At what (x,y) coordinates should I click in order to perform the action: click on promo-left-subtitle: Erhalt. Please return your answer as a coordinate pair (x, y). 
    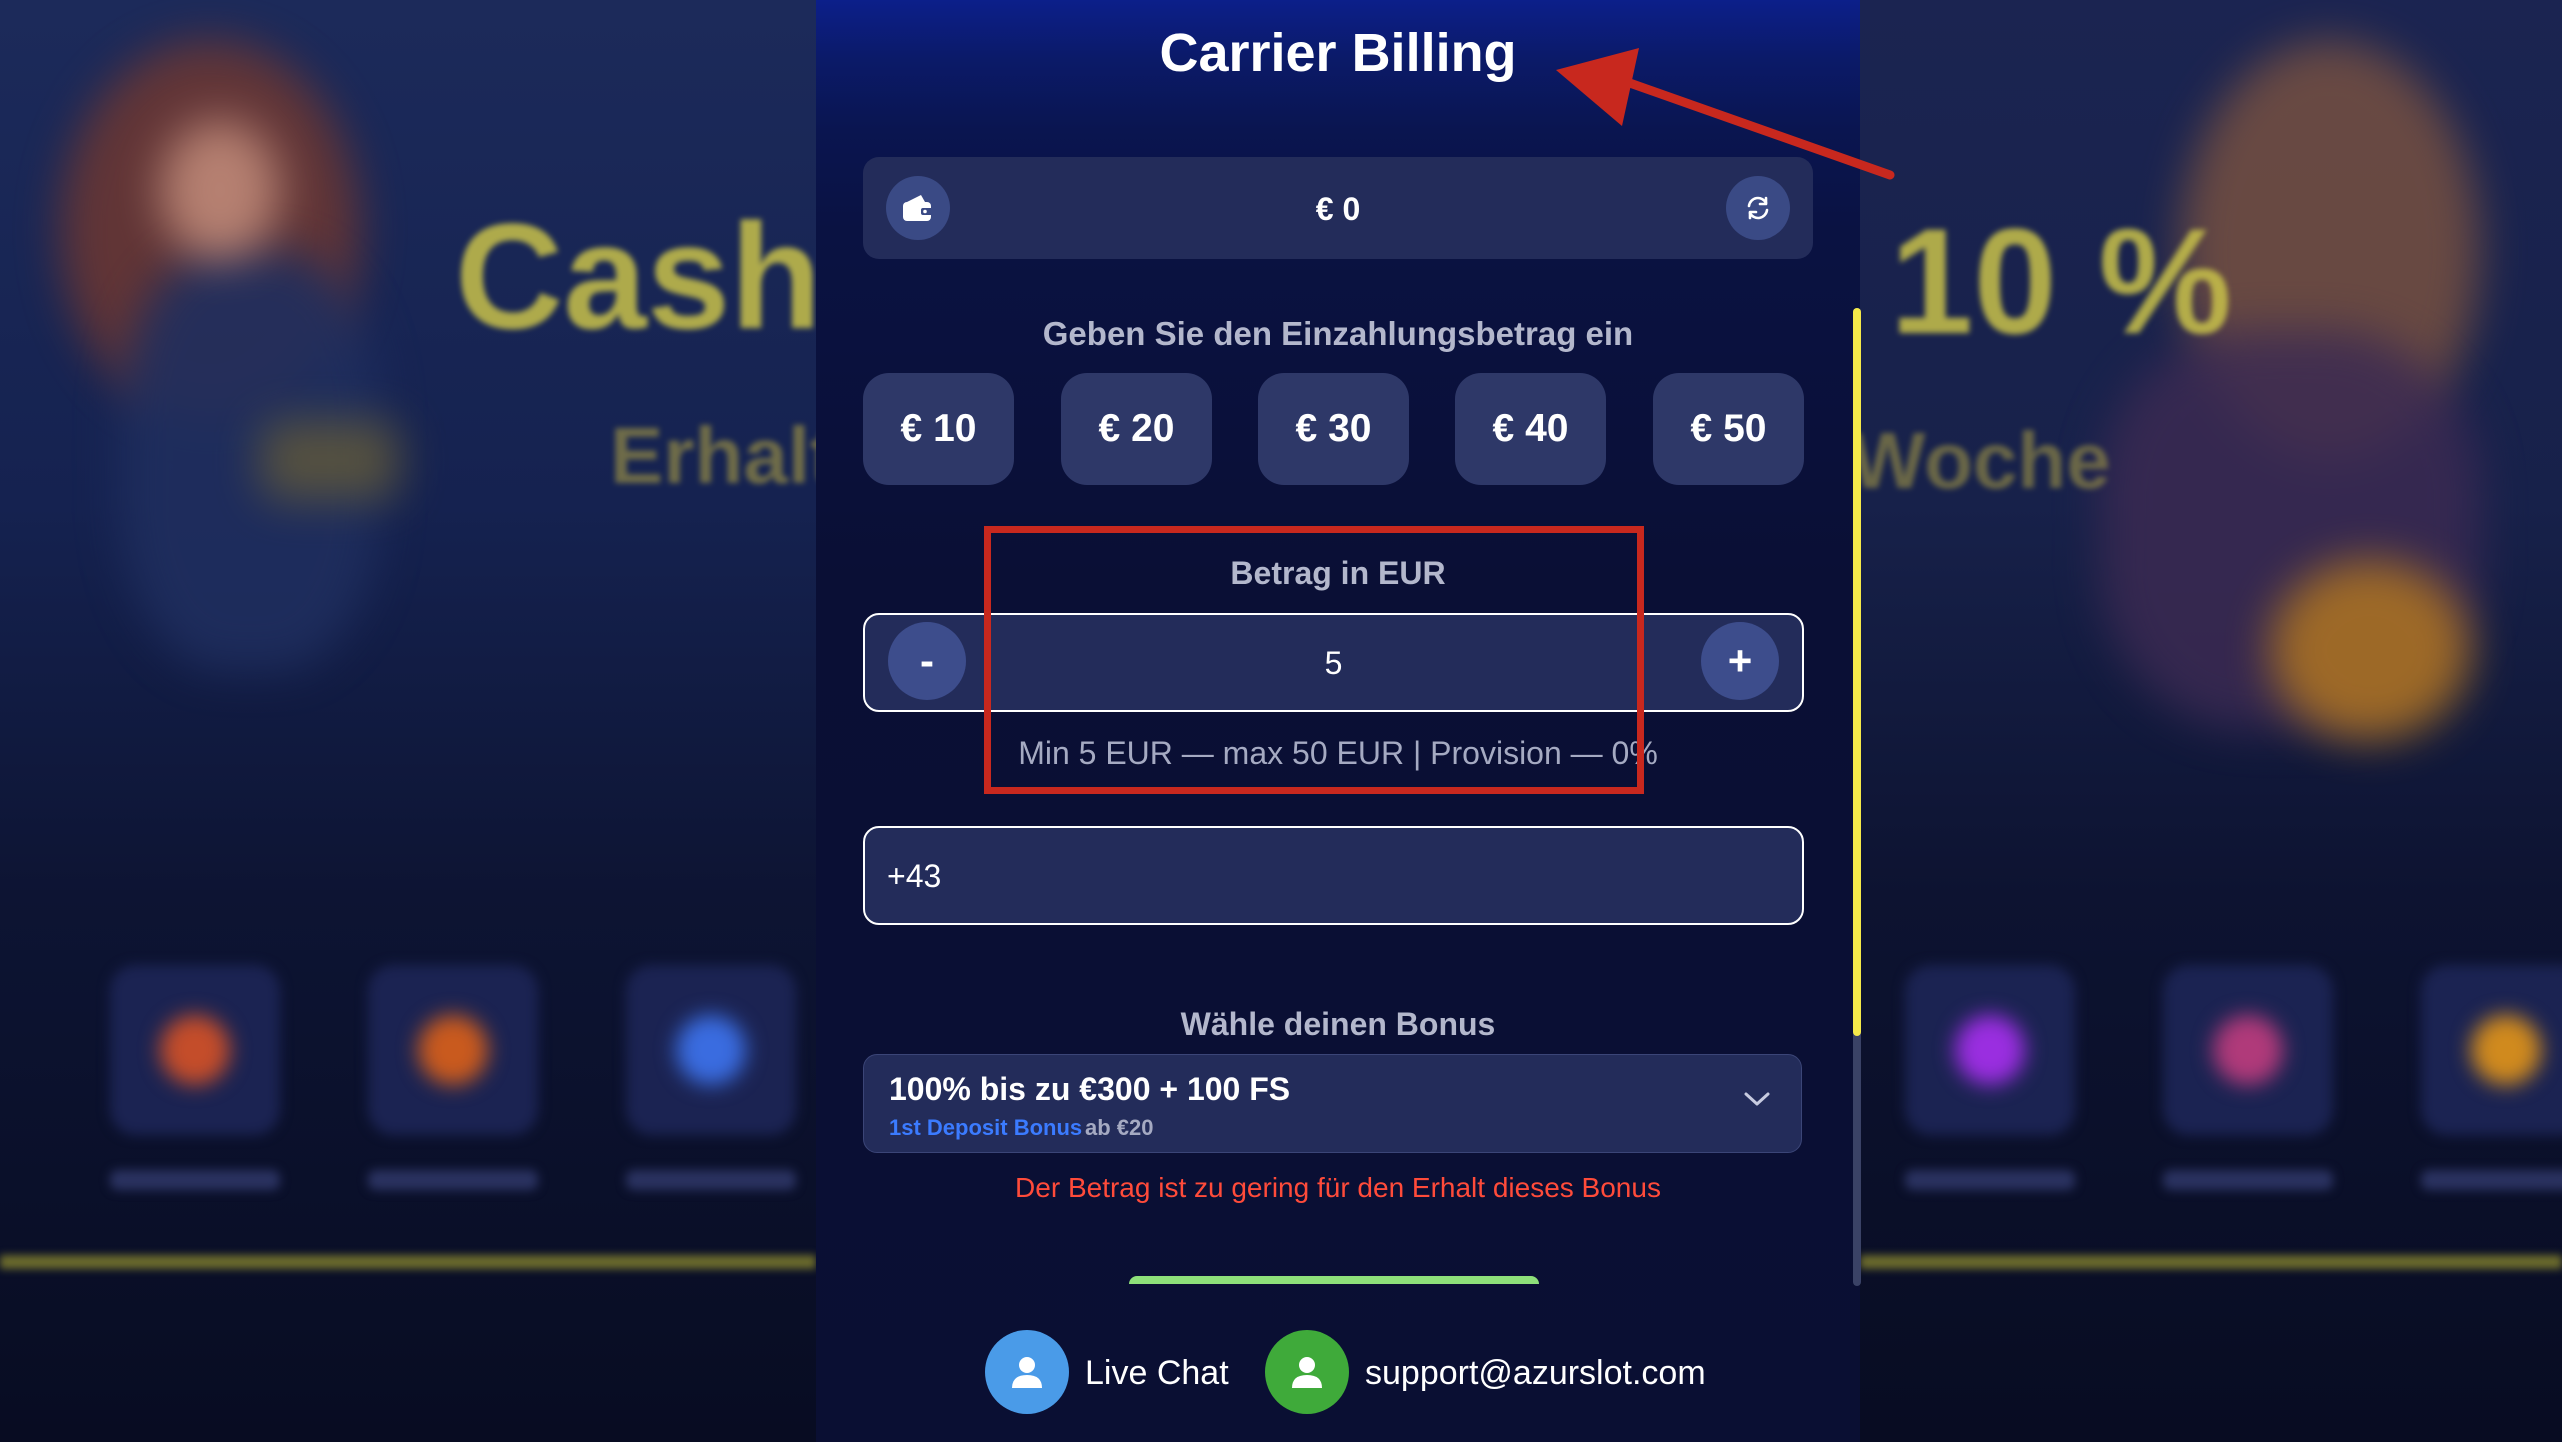
    Looking at the image, I should click on (713, 455).